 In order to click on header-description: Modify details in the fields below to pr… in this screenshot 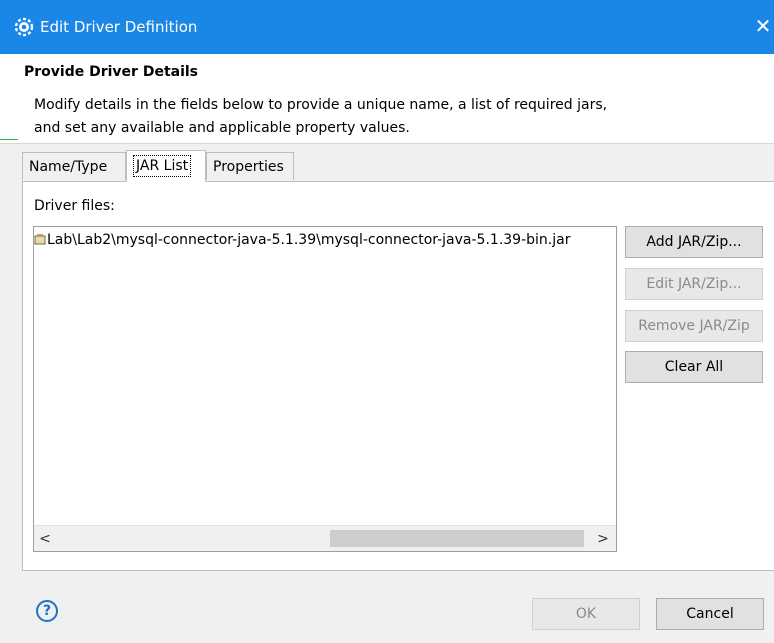, I will do `click(384, 117)`.